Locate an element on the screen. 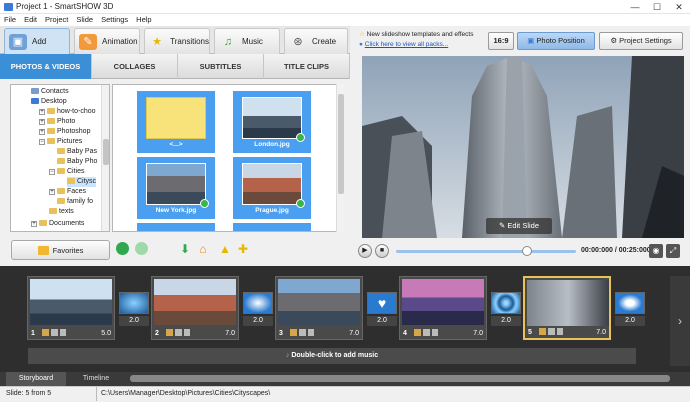 The height and width of the screenshot is (402, 690). stop-button: ■ is located at coordinates (382, 251).